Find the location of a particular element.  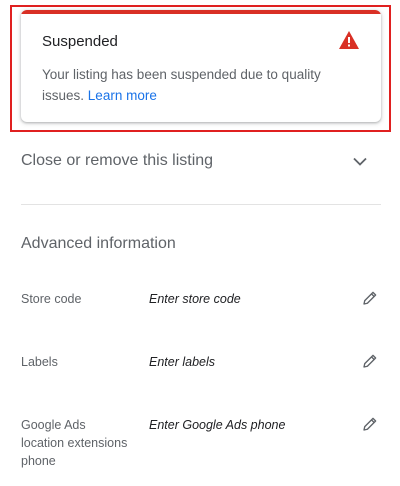

chevron-down-icon is located at coordinates (360, 161).